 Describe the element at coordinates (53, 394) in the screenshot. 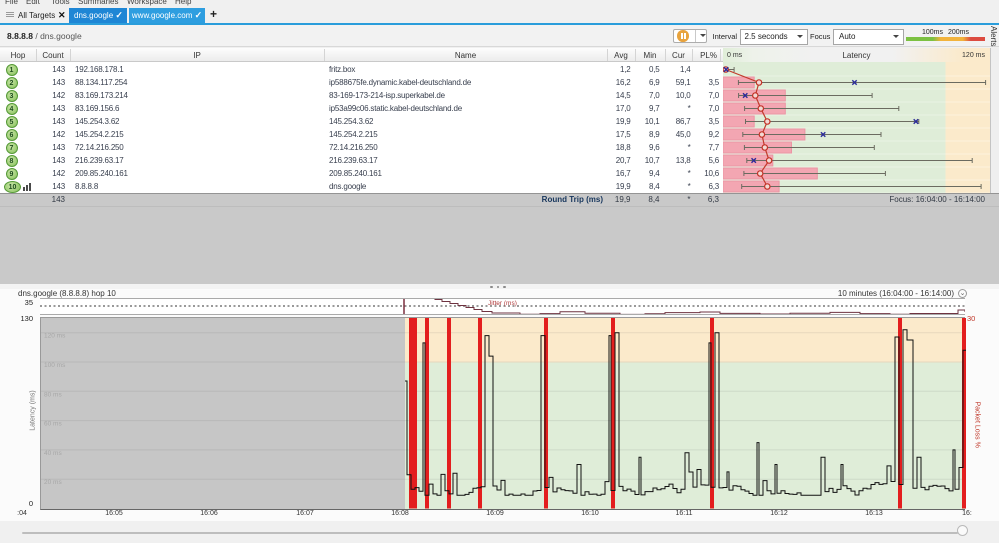

I see `svg-text: 80 ms` at that location.